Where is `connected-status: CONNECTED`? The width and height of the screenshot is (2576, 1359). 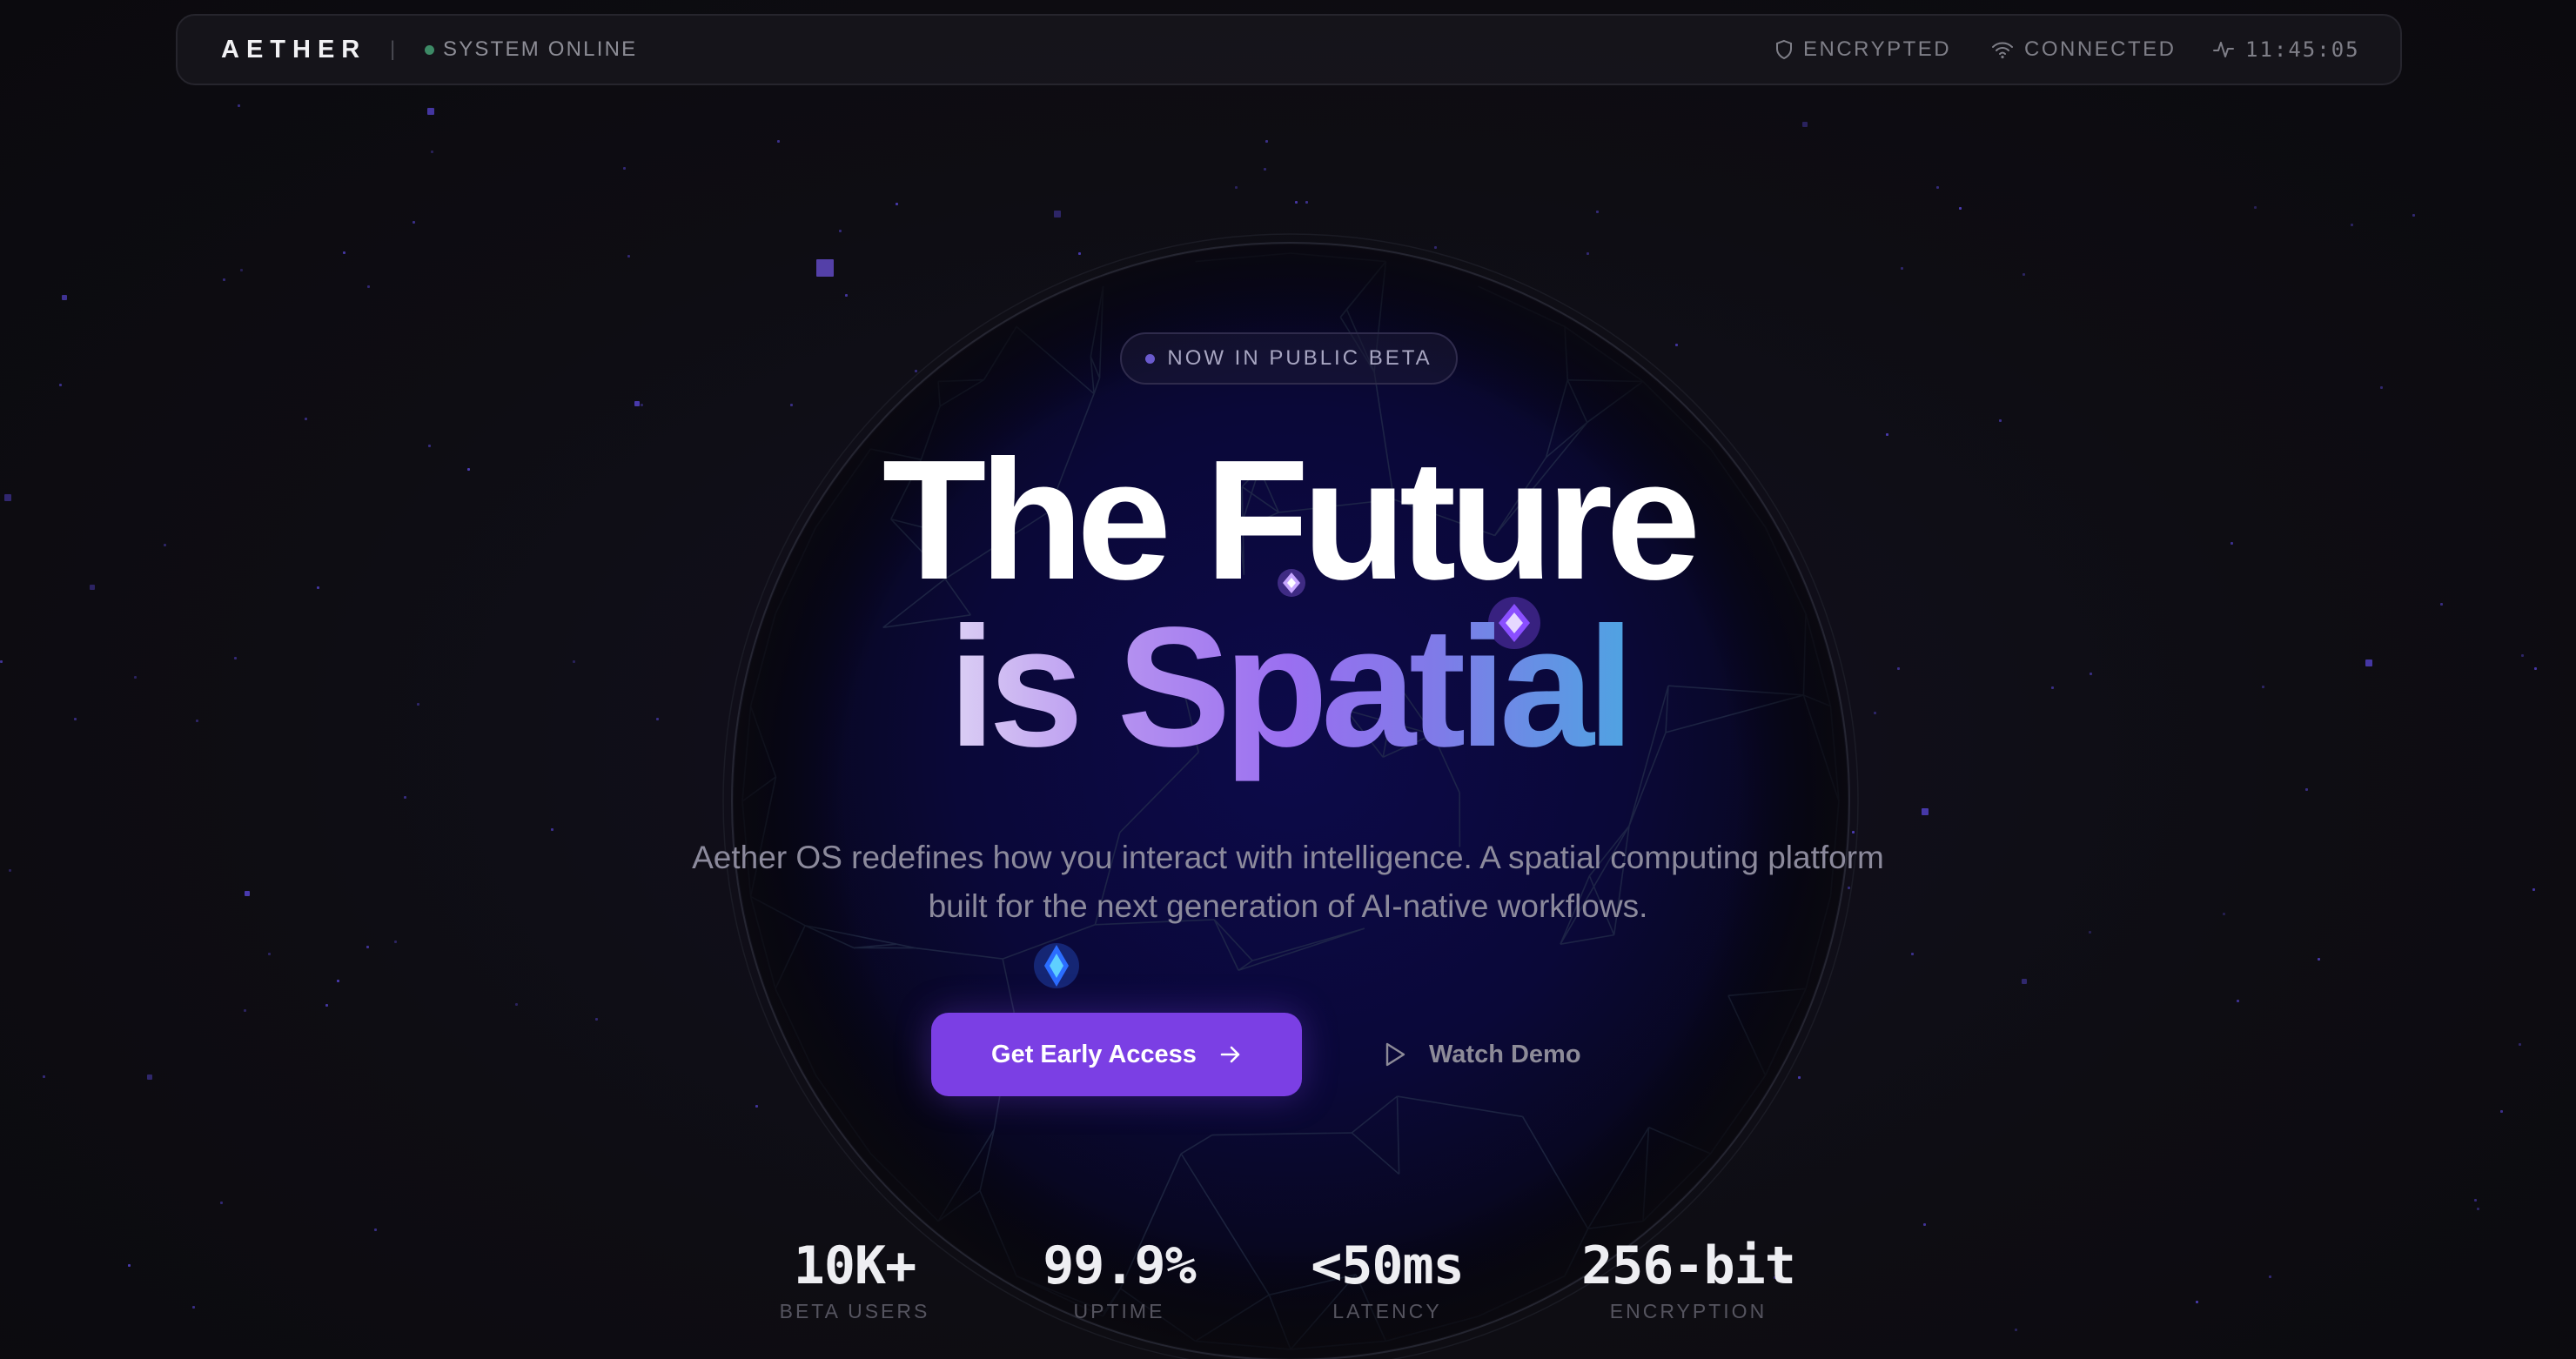 connected-status: CONNECTED is located at coordinates (2084, 49).